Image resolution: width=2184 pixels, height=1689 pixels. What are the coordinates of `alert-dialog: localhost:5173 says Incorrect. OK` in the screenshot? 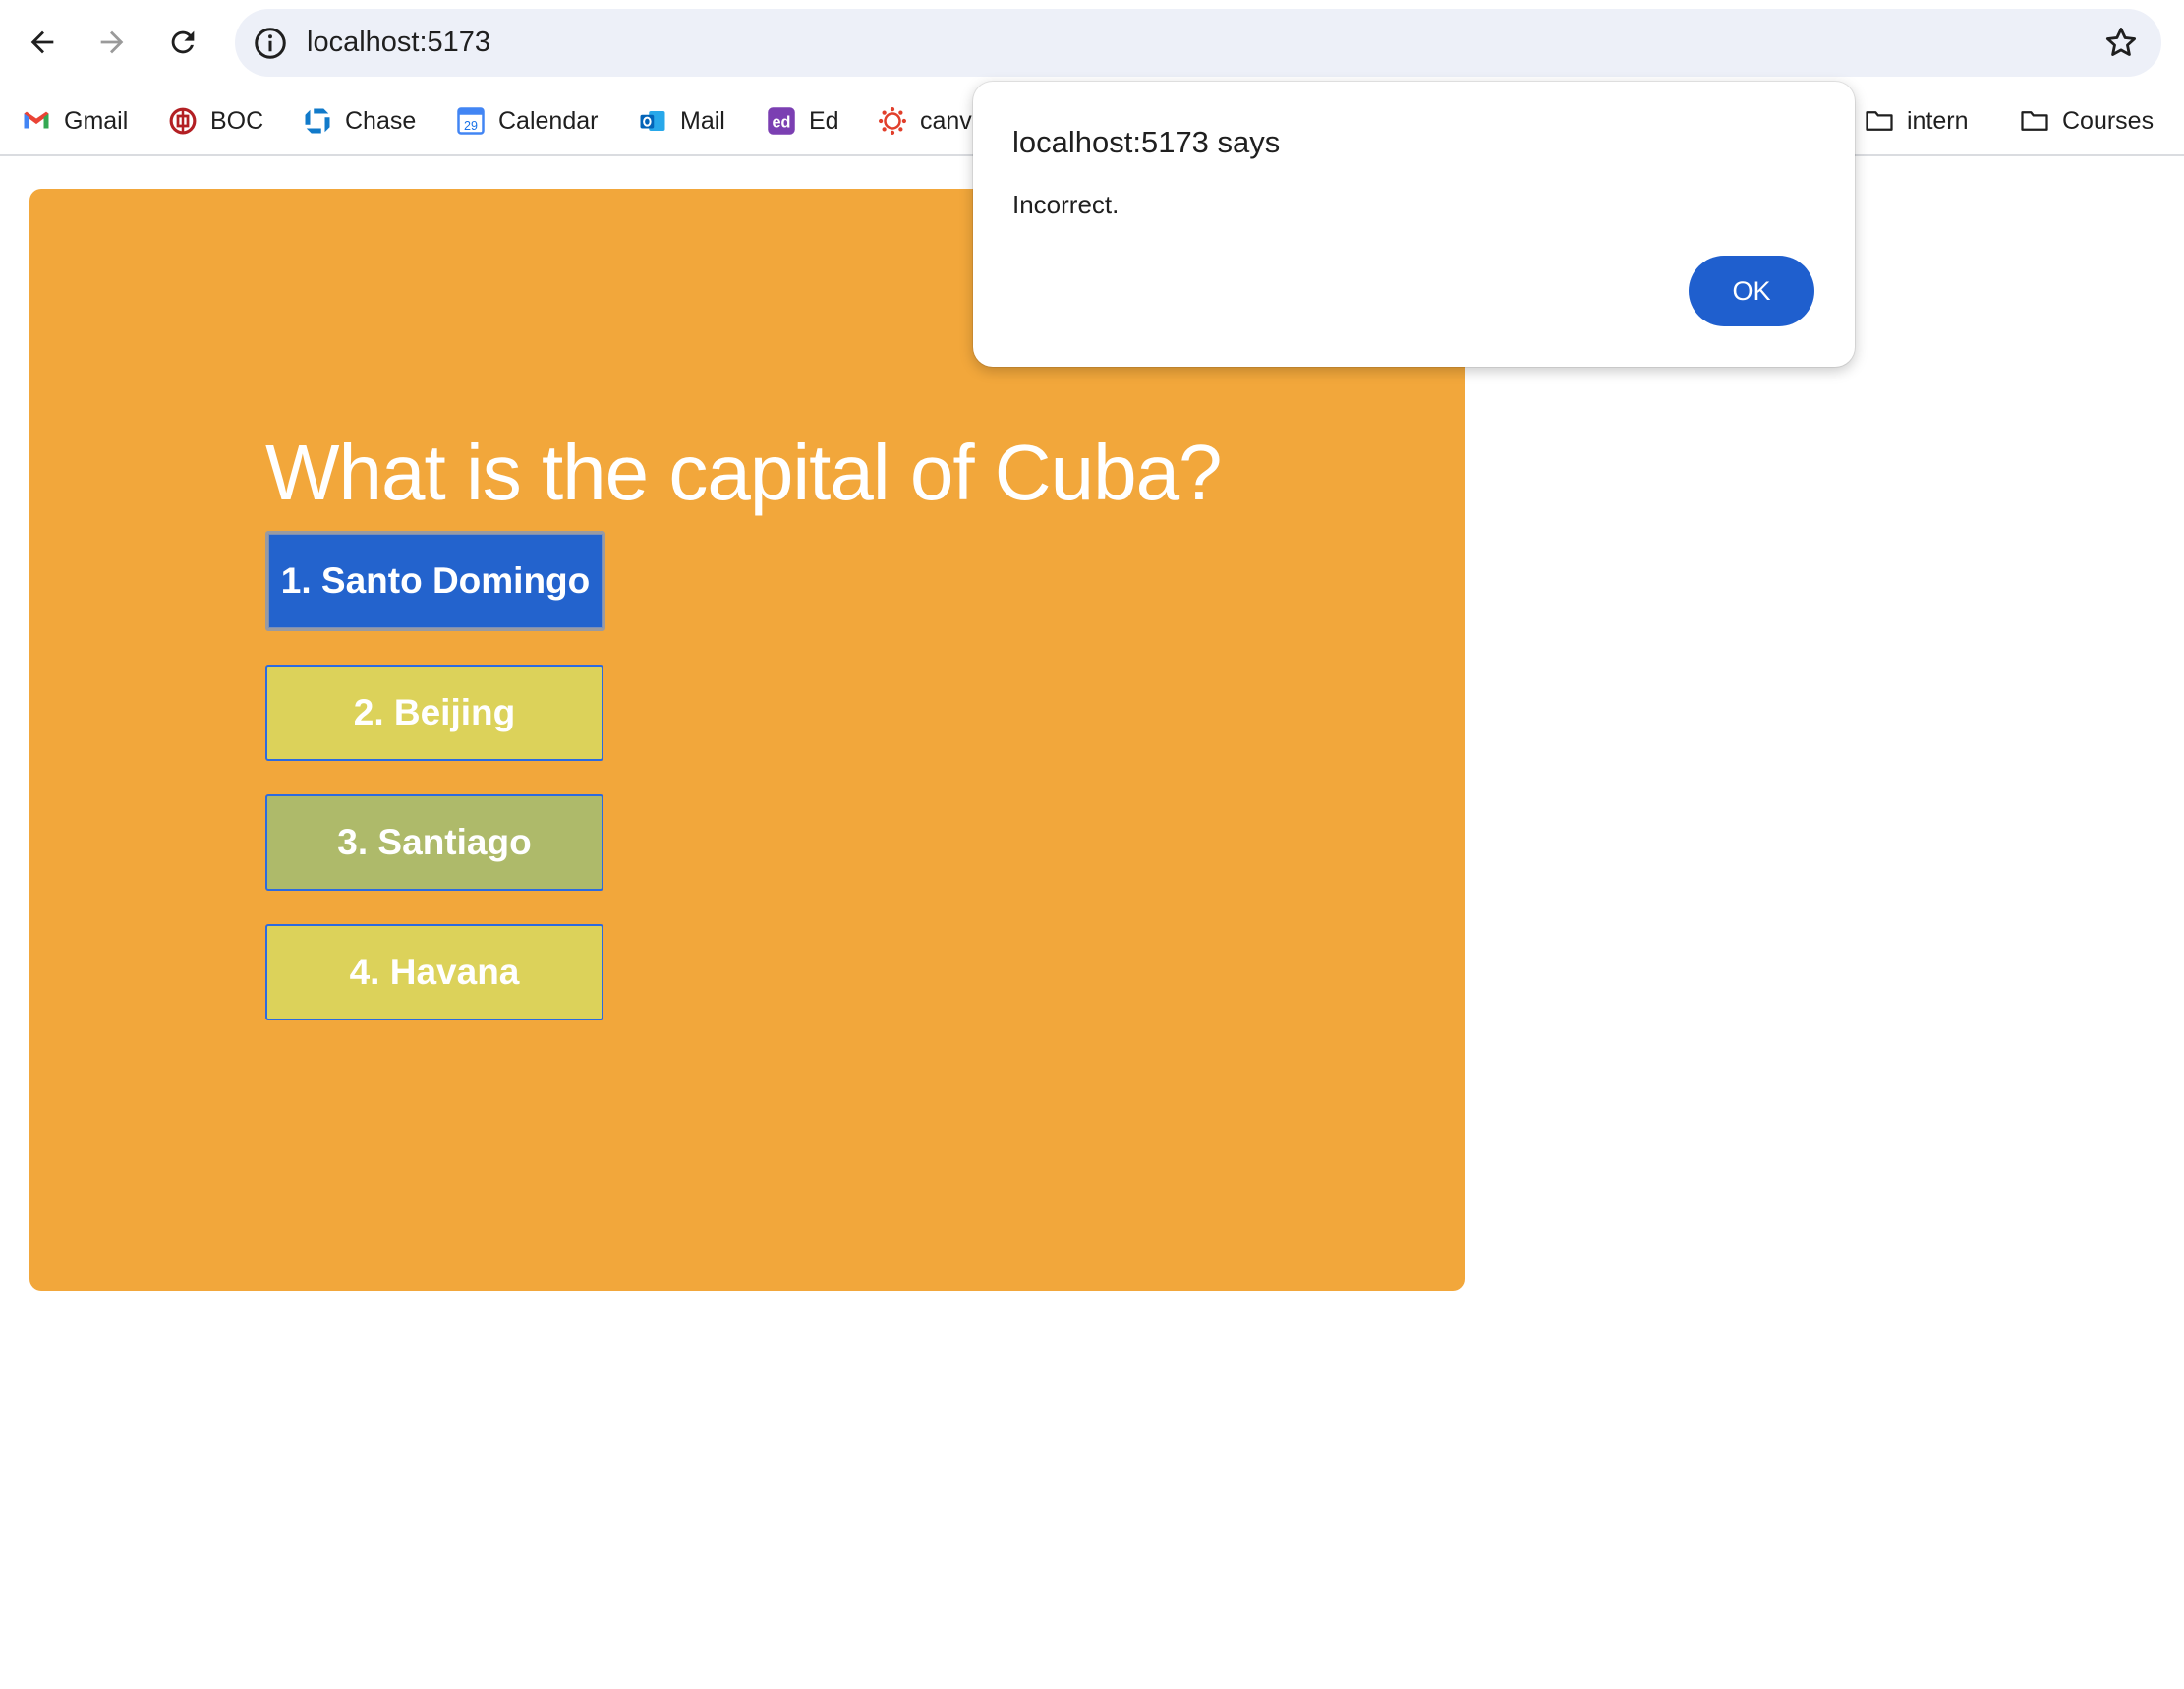 It's located at (1414, 225).